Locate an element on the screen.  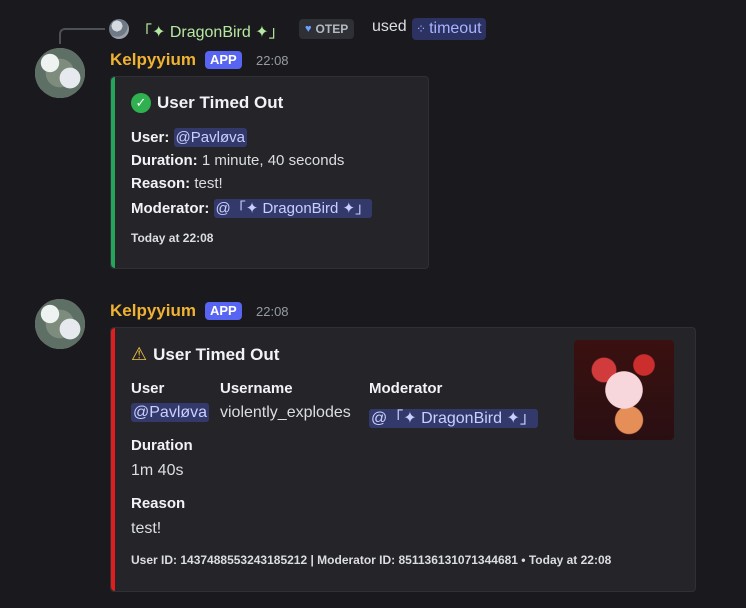
field-name-username: Username is located at coordinates (256, 388).